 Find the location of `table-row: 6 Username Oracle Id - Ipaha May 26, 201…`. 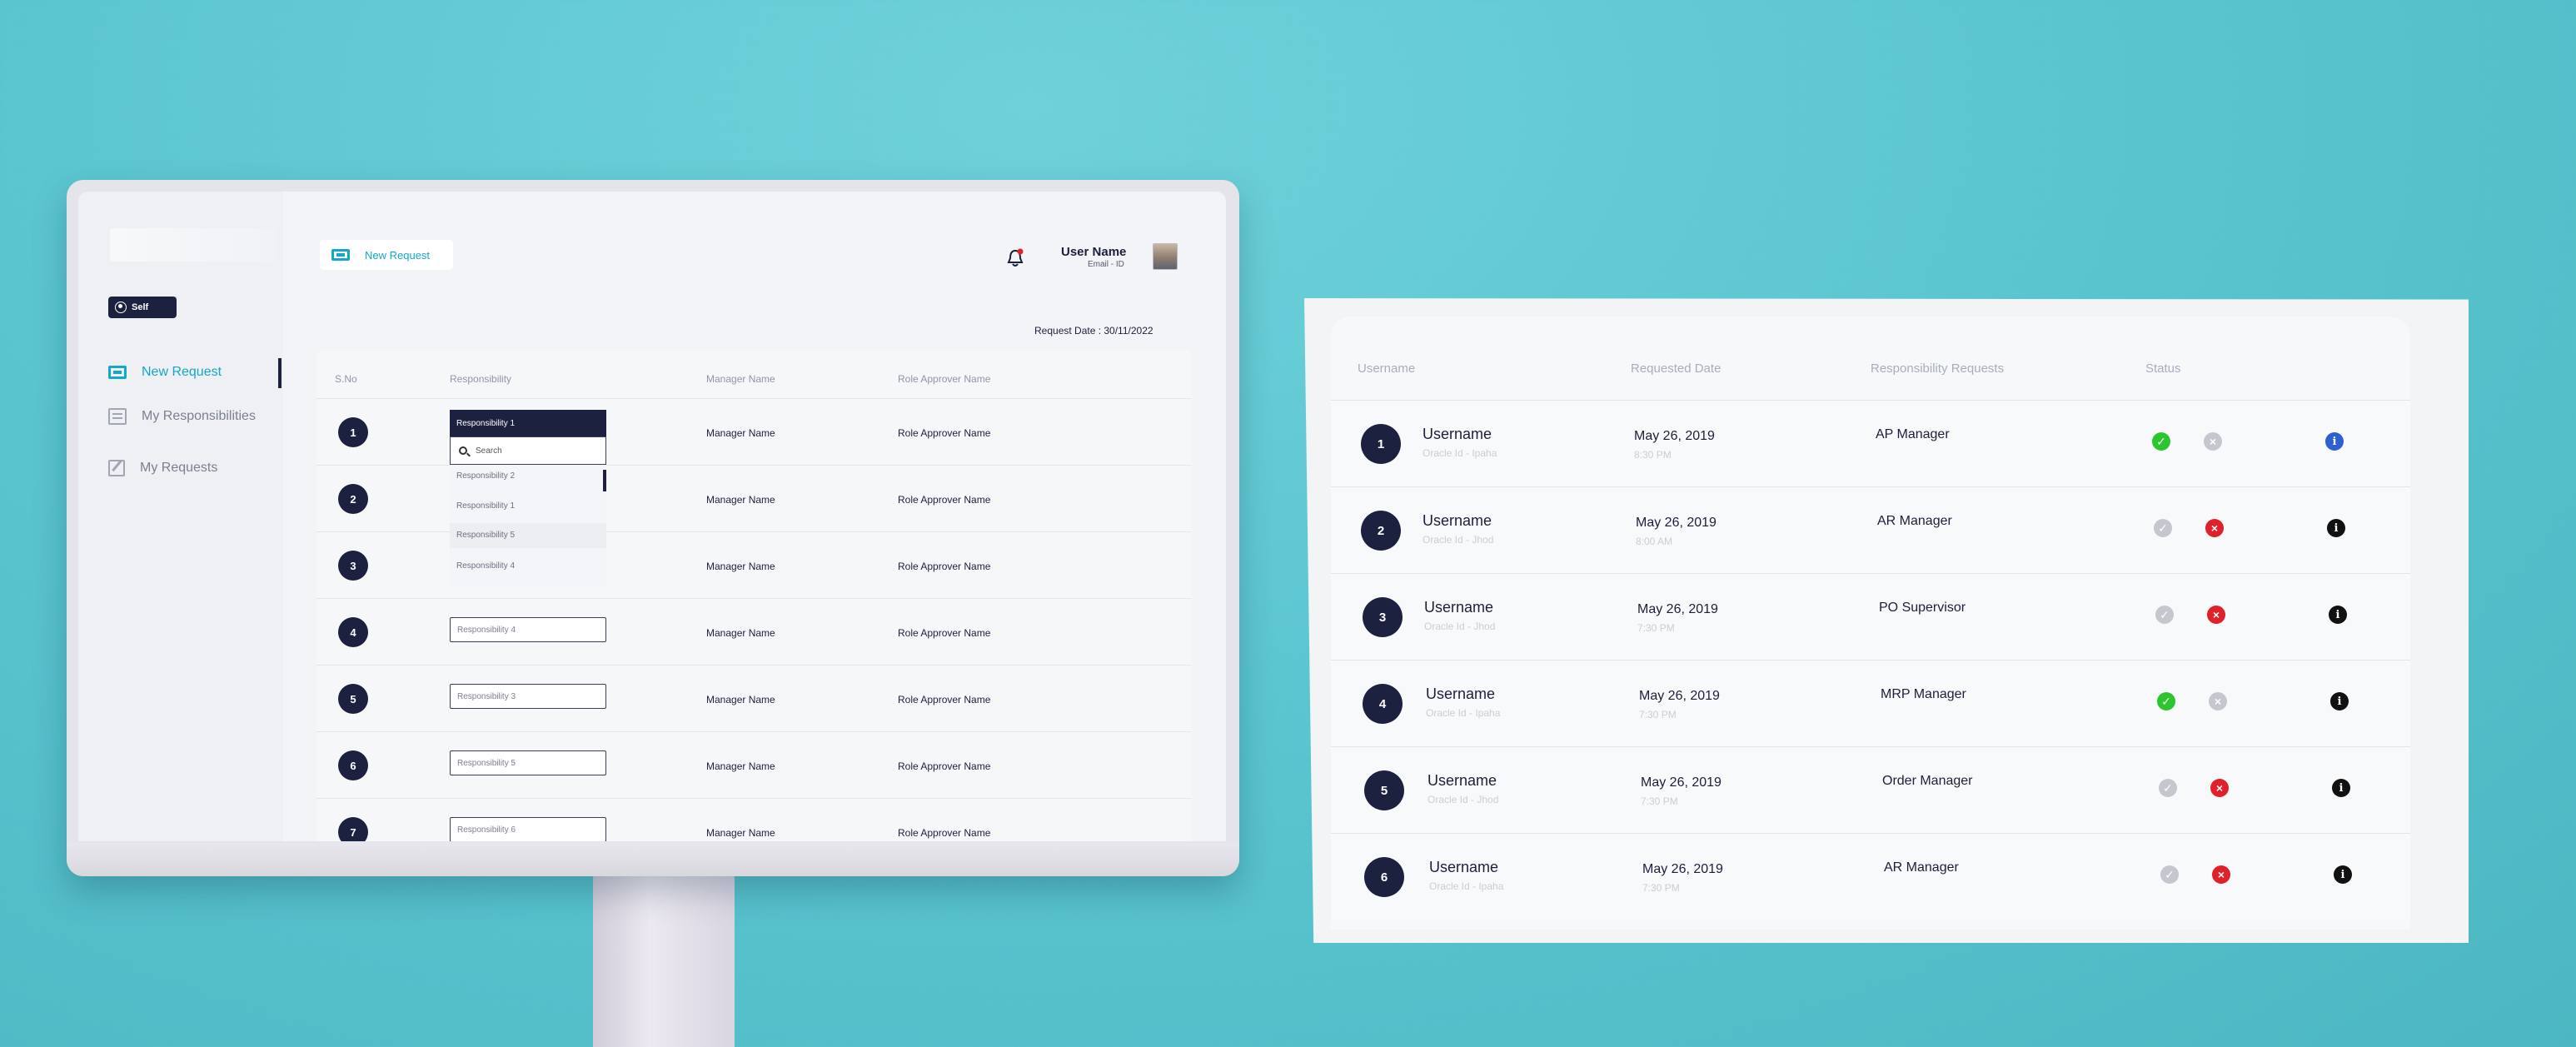

table-row: 6 Username Oracle Id - Ipaha May 26, 201… is located at coordinates (1870, 876).